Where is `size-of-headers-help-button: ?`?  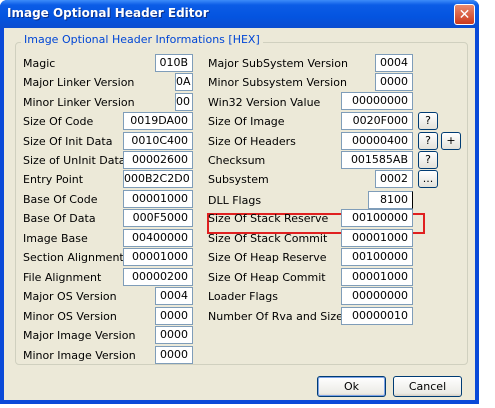 size-of-headers-help-button: ? is located at coordinates (428, 141).